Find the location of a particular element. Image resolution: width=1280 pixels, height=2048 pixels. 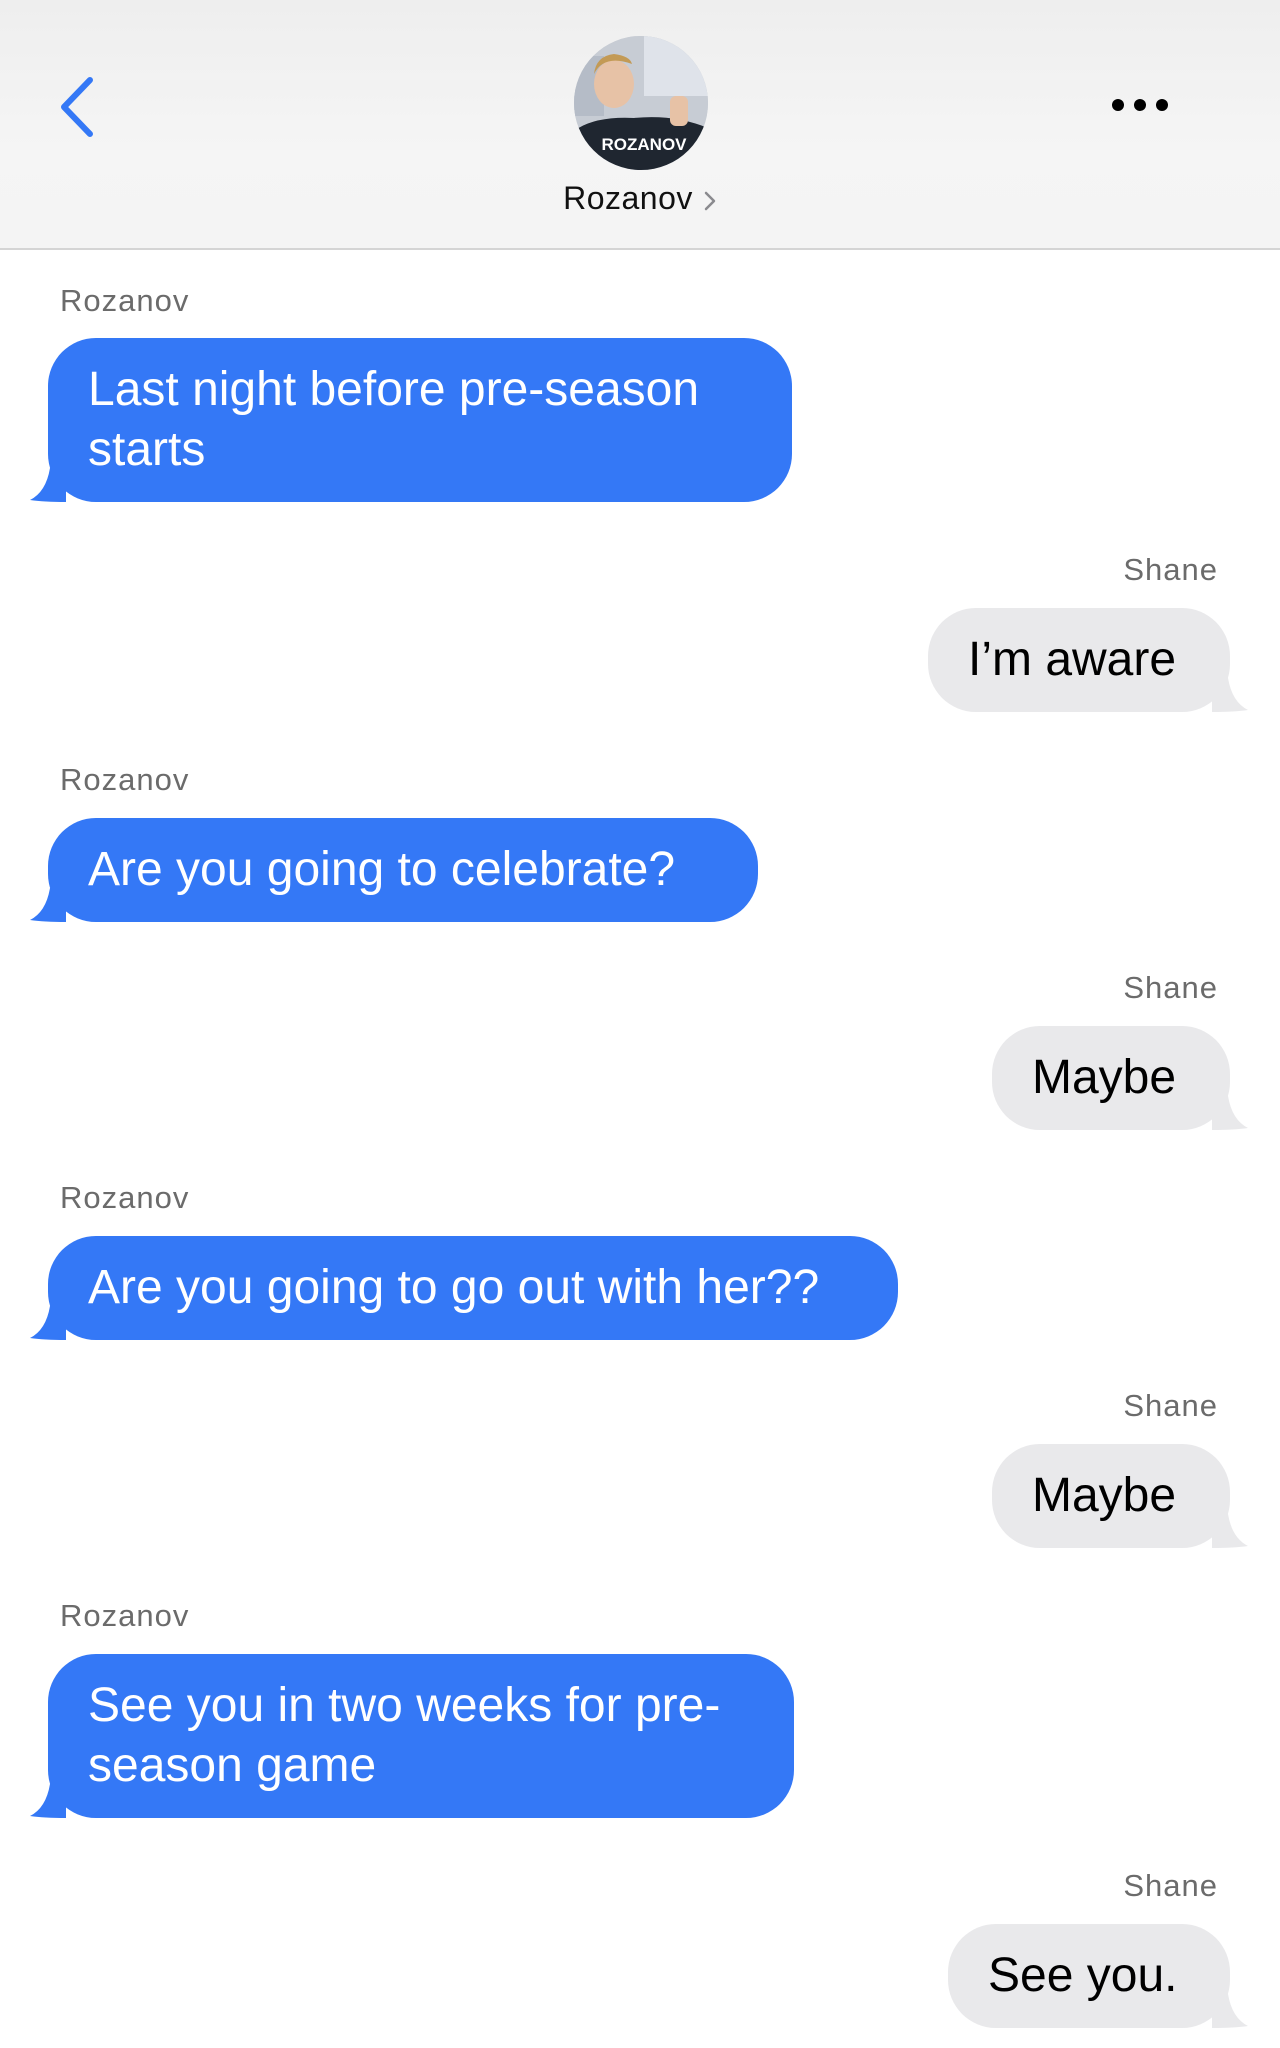

contact-name-button: Rozanov is located at coordinates (640, 198).